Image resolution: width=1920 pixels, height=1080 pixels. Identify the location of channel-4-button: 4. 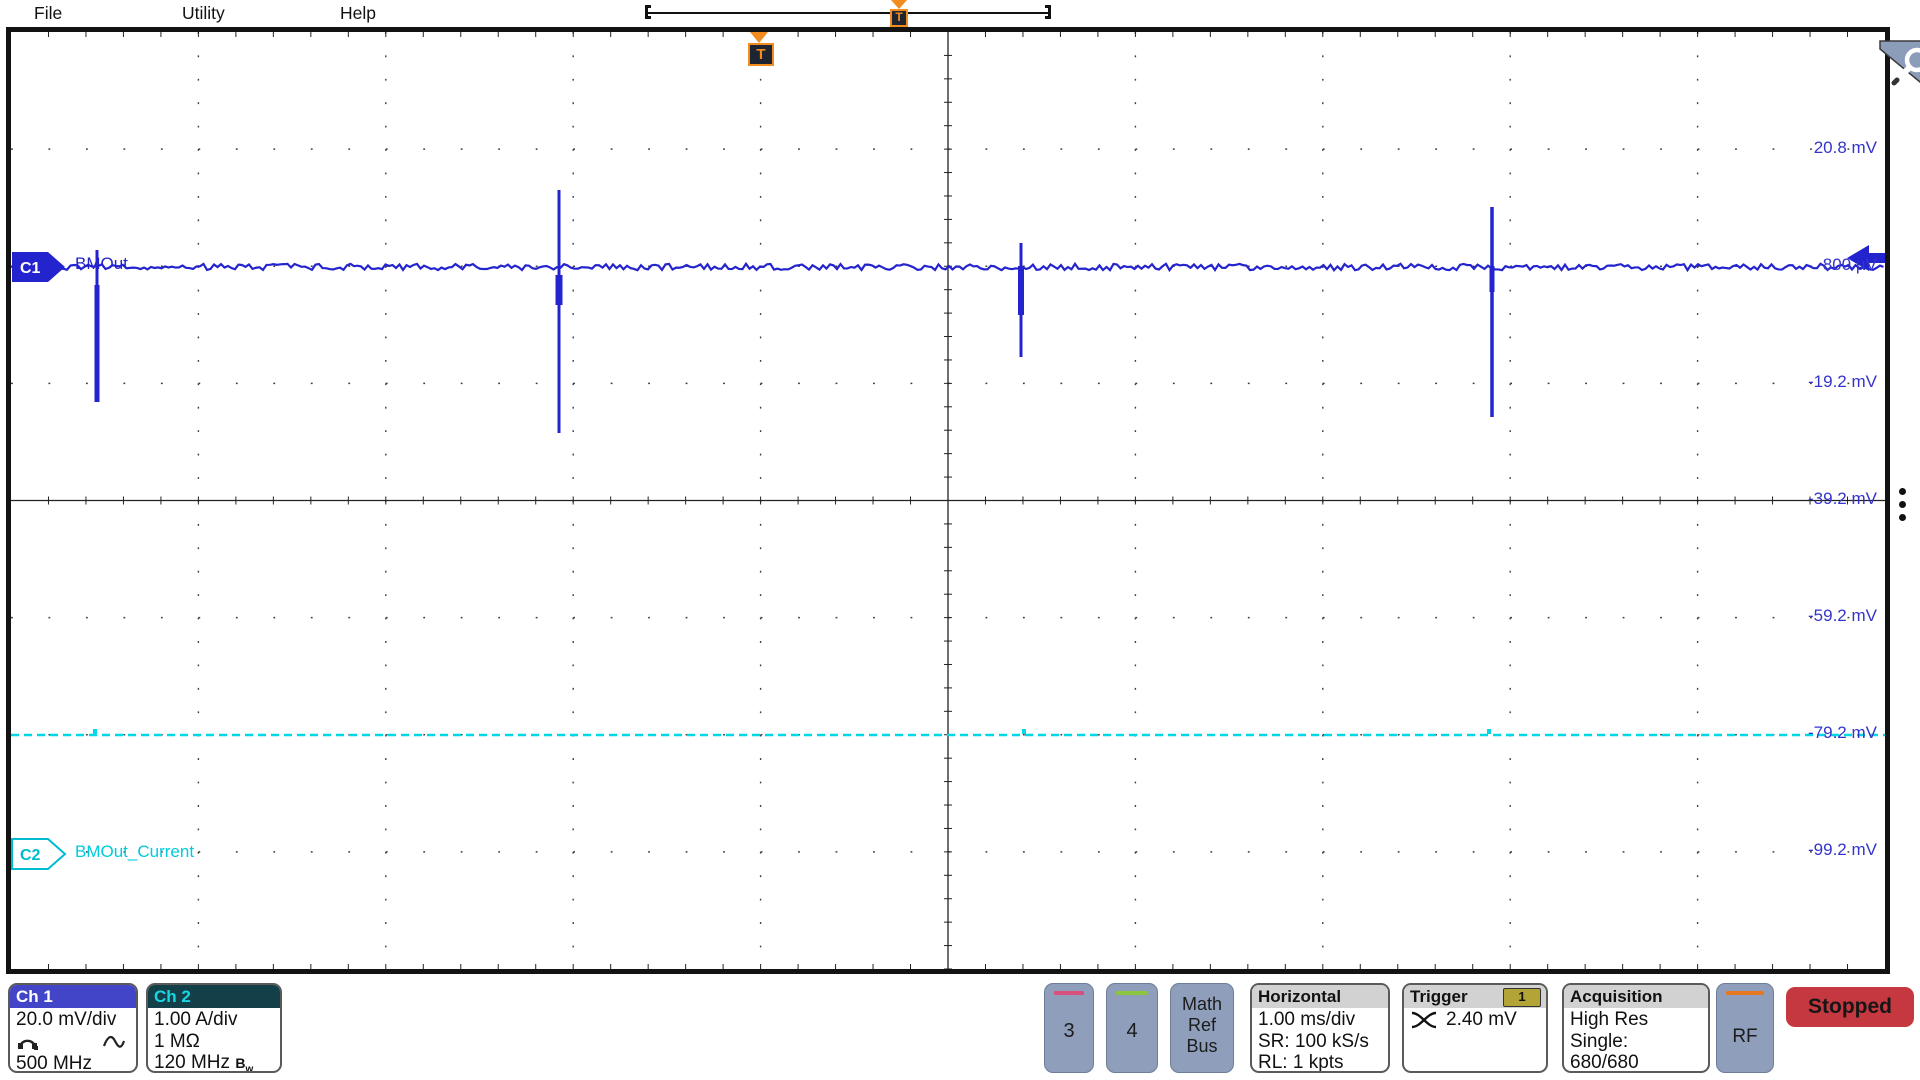
(1132, 1028).